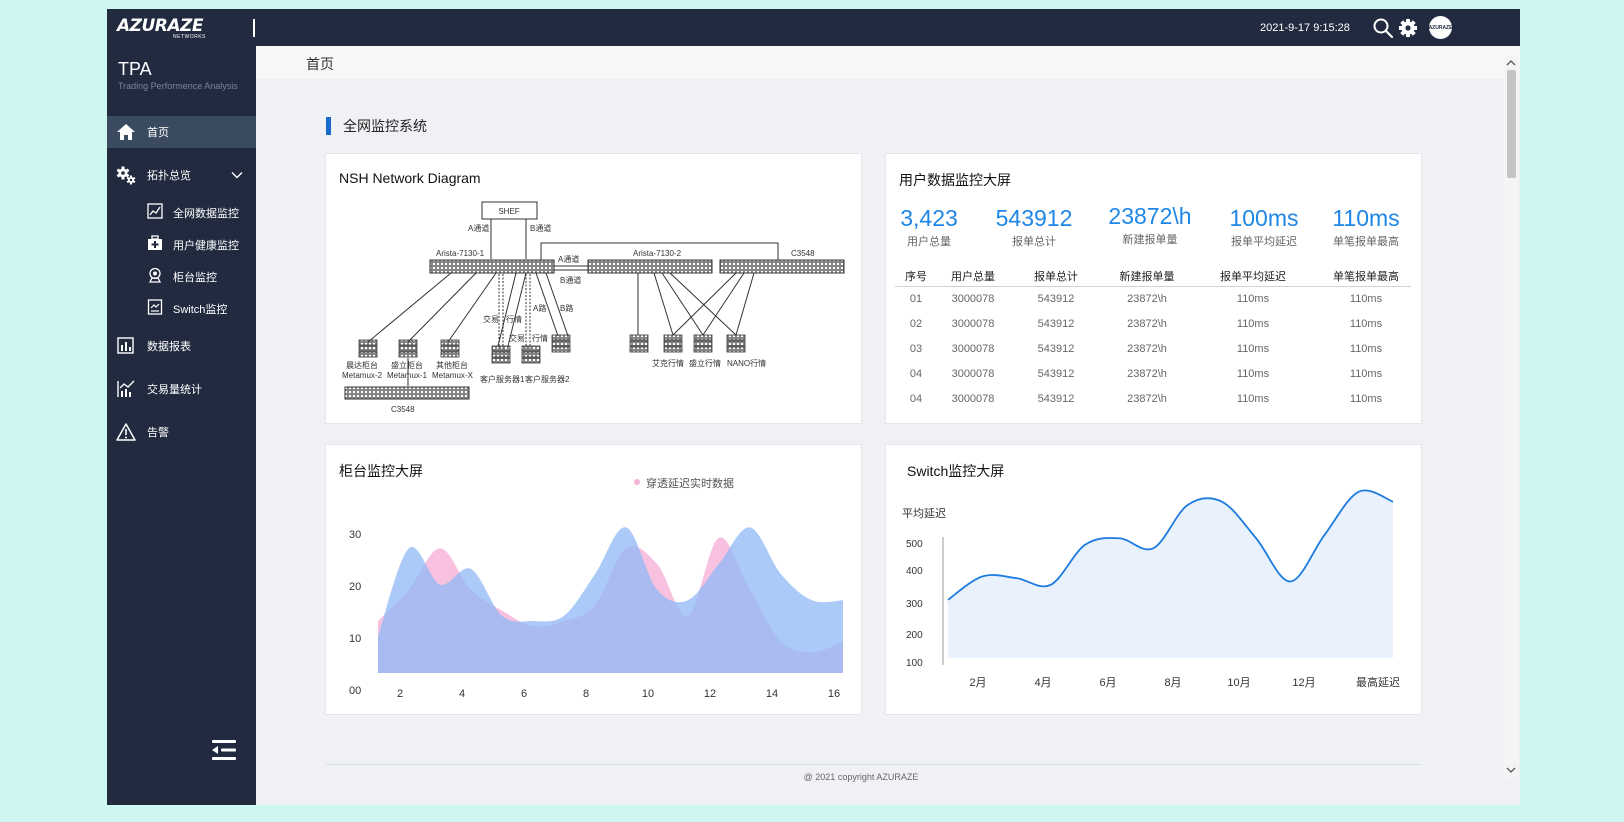 The height and width of the screenshot is (822, 1624). What do you see at coordinates (1440, 27) in the screenshot?
I see `user-avatar: AZURAZE` at bounding box center [1440, 27].